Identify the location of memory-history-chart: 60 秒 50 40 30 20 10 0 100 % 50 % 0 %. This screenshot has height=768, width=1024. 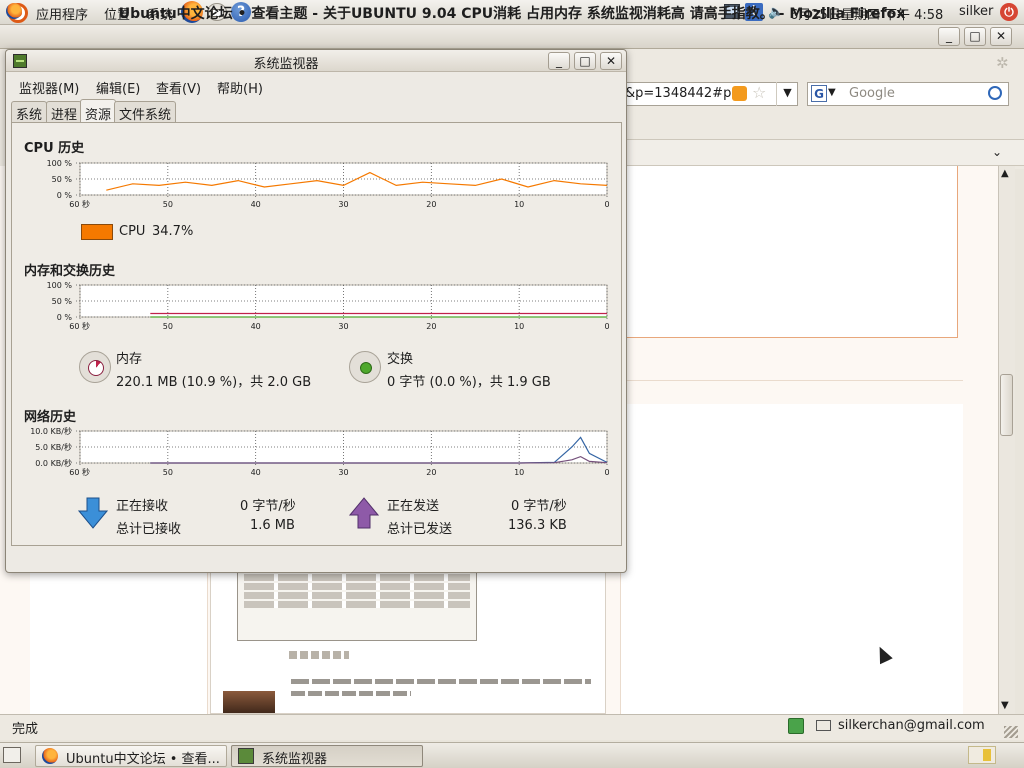
(328, 306).